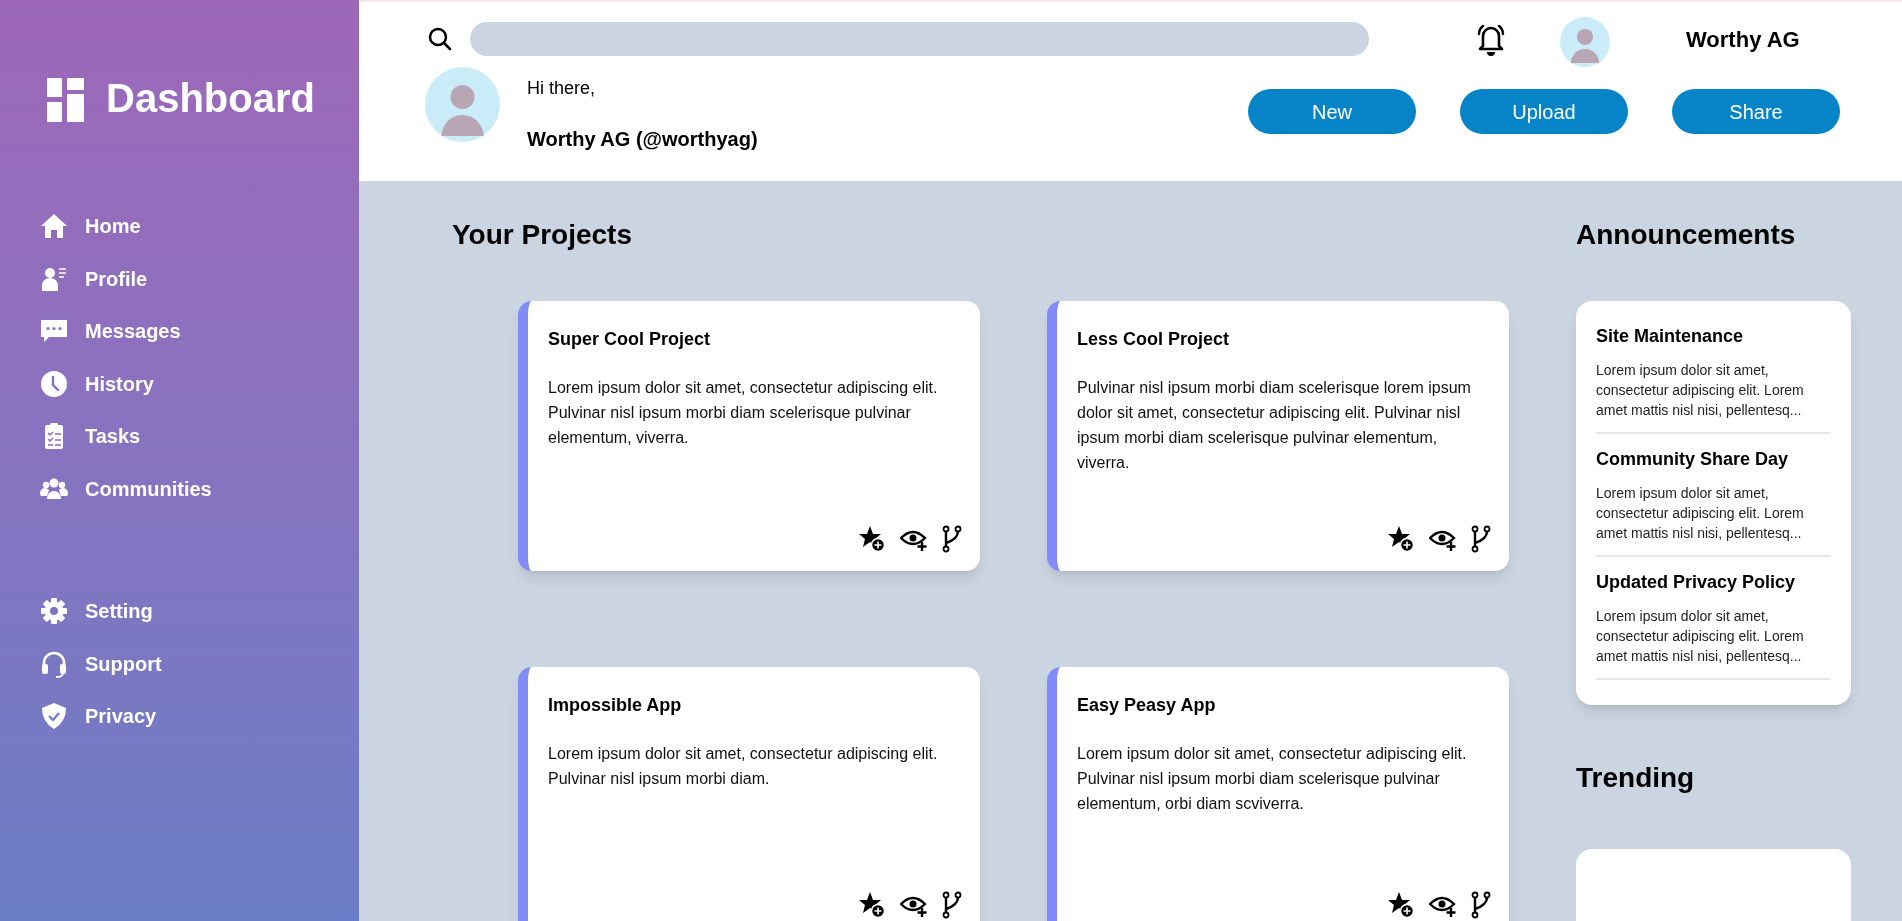 This screenshot has height=921, width=1902. What do you see at coordinates (65, 100) in the screenshot?
I see `dashboard-logo-icon` at bounding box center [65, 100].